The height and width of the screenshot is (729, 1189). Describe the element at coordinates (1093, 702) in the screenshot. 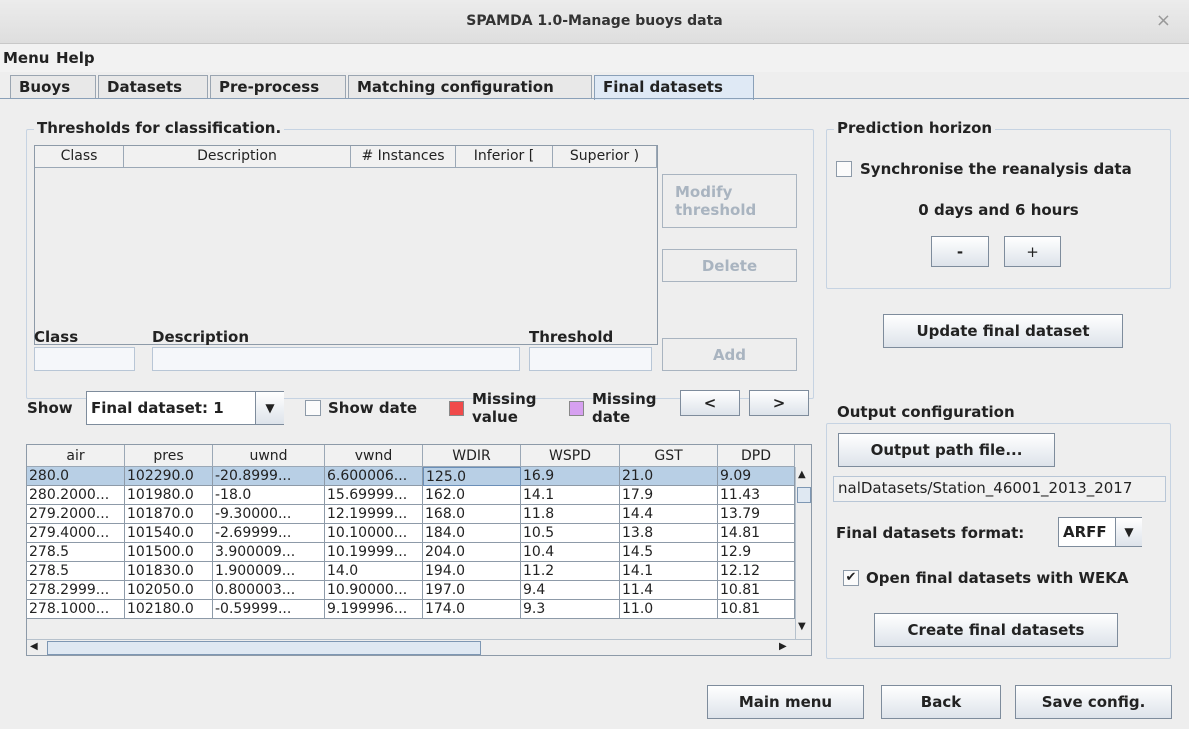

I see `save-config-button: Save config.` at that location.